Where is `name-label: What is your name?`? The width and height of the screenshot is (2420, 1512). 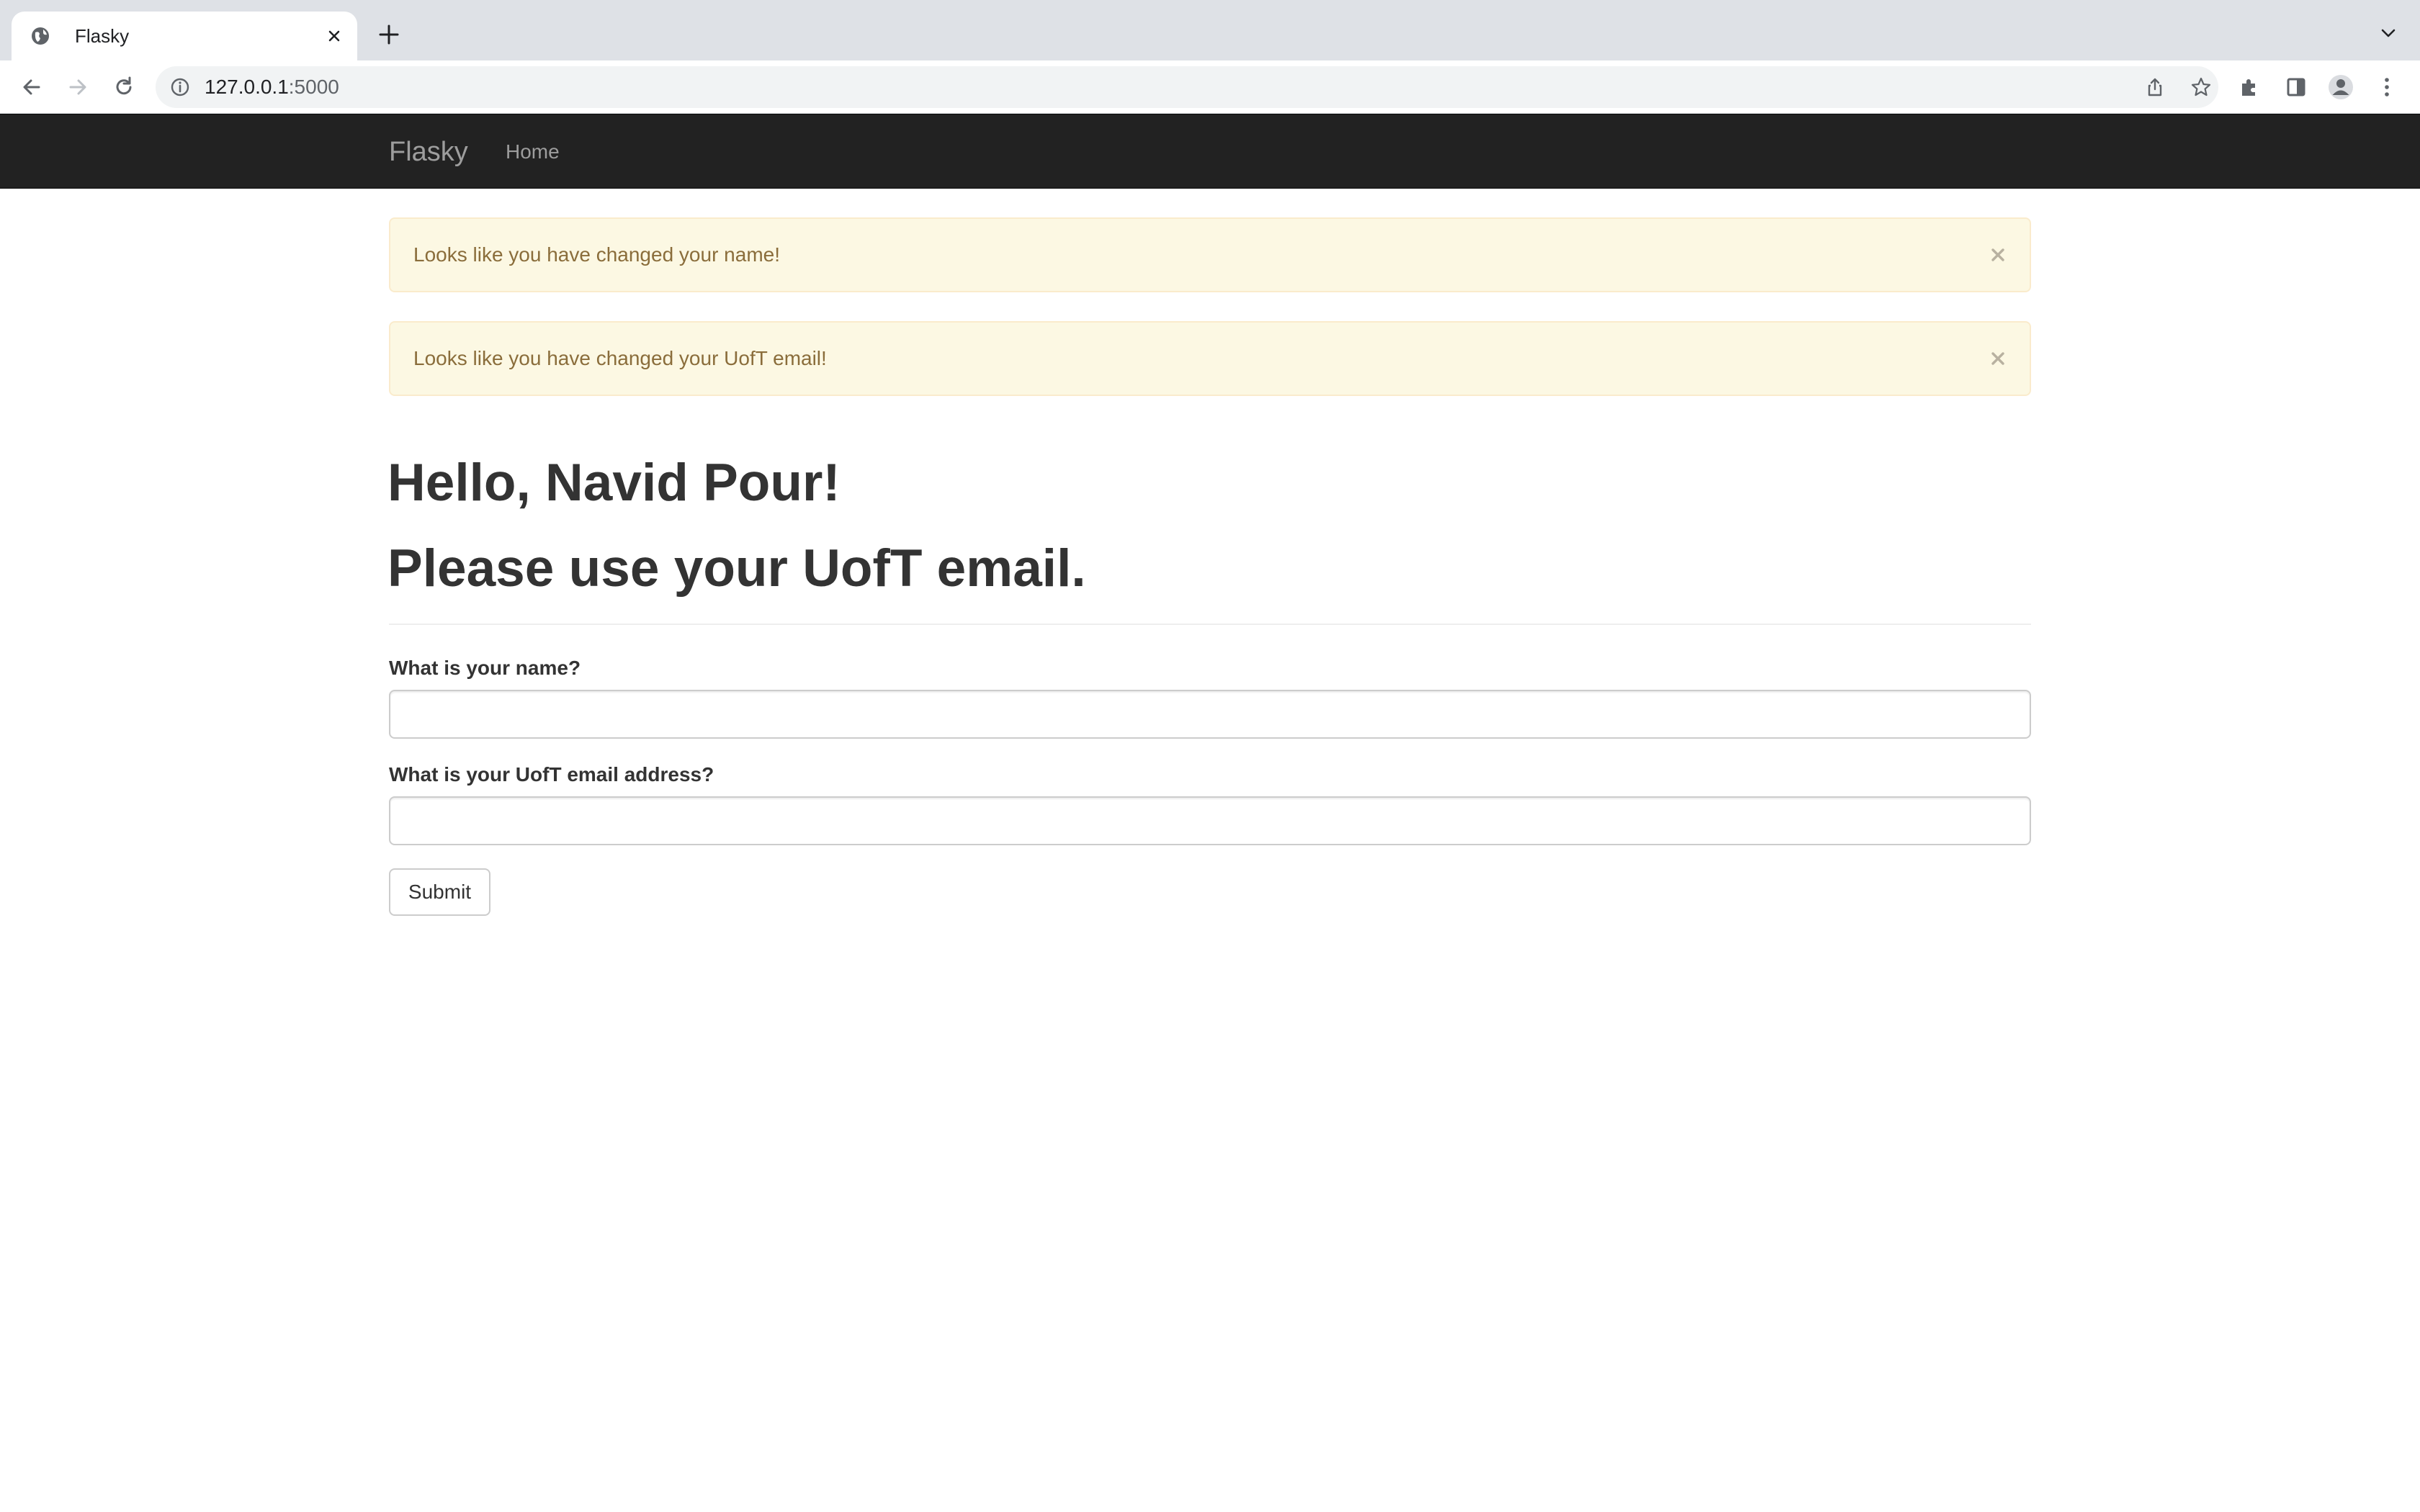 name-label: What is your name? is located at coordinates (485, 668).